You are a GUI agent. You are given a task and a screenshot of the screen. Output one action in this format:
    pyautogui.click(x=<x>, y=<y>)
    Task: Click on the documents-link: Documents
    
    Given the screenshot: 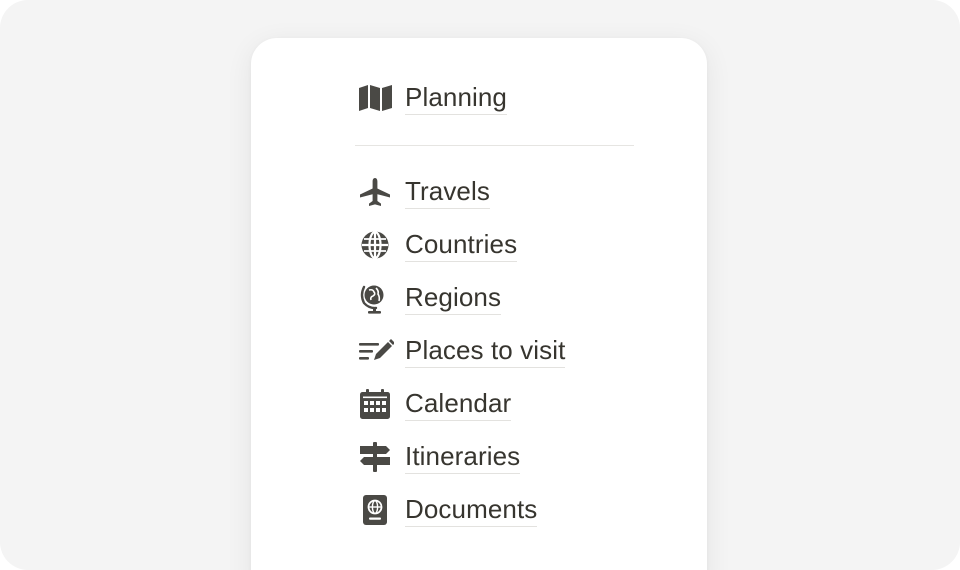 What is the action you would take?
    pyautogui.click(x=448, y=510)
    